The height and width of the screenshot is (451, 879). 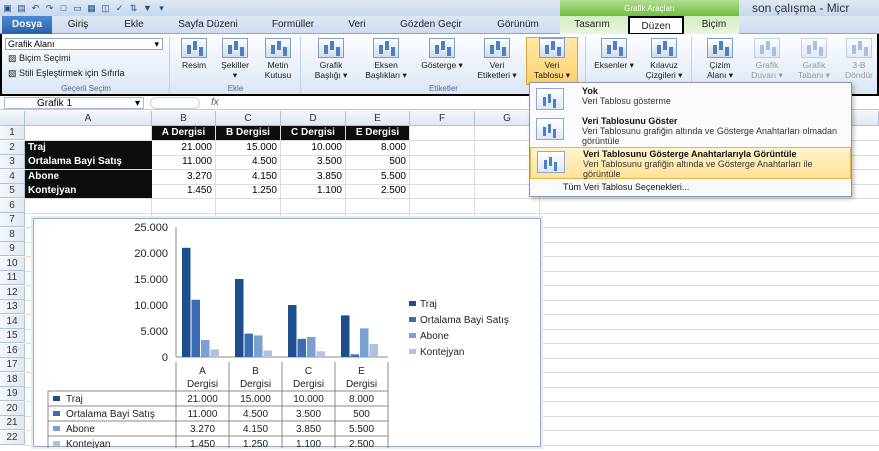 I want to click on legend-button: Gösterge ▾, so click(x=442, y=54).